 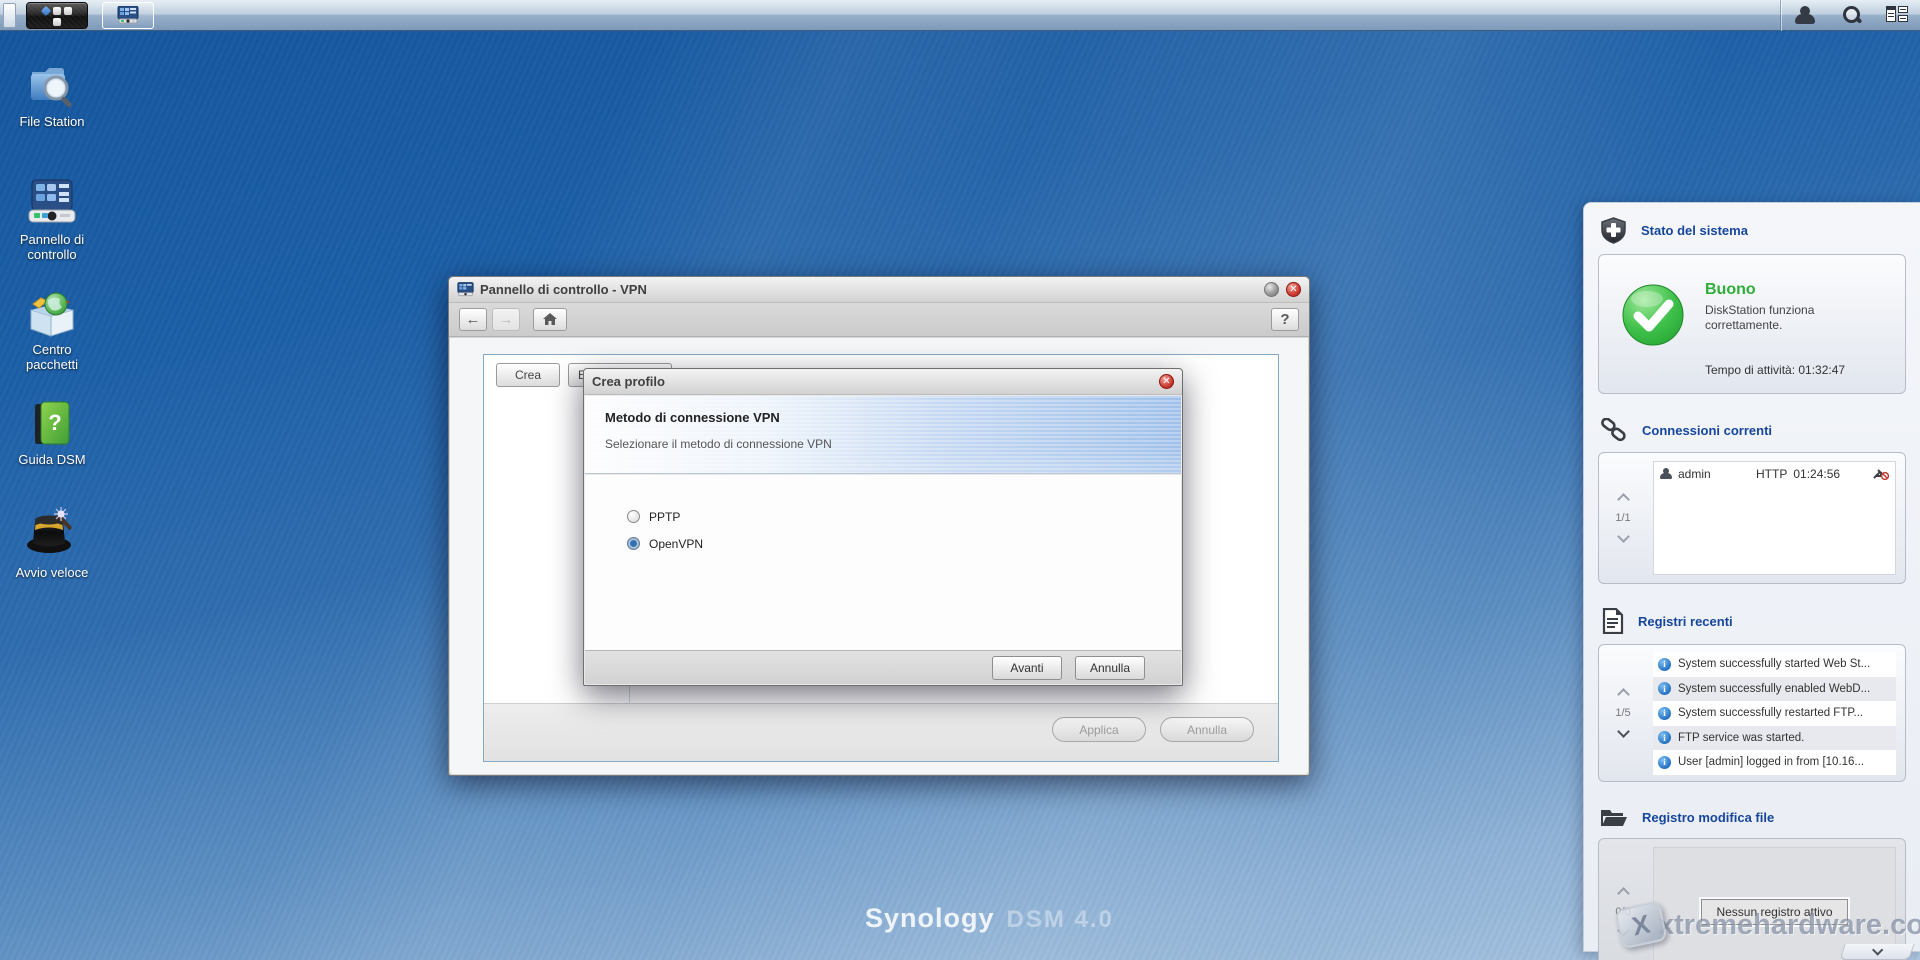 I want to click on dialog-title: Crea profilo, so click(x=628, y=381).